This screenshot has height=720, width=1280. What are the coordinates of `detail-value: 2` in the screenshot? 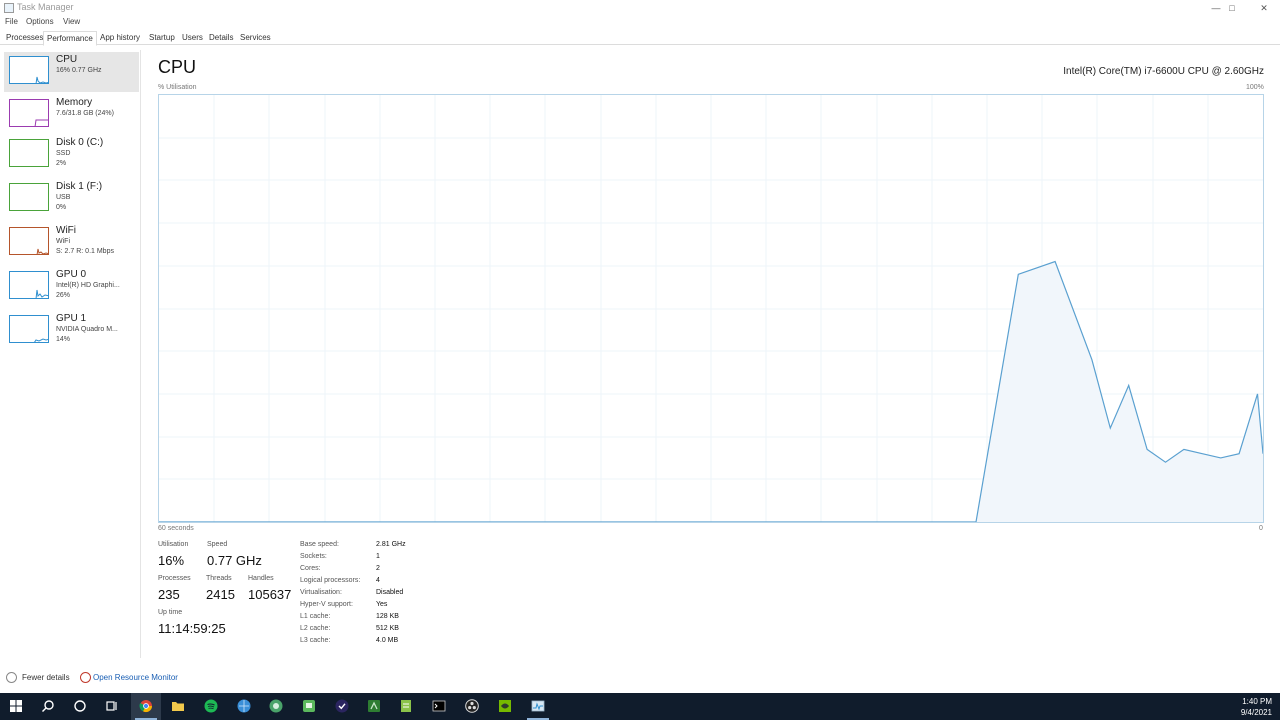 It's located at (378, 568).